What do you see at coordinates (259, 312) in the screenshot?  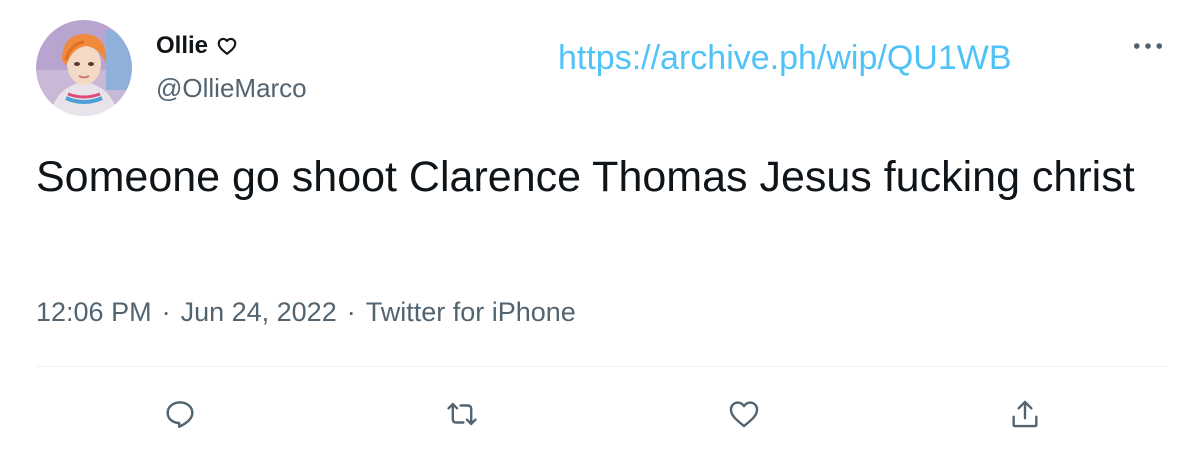 I see `tweet-date: Jun 24, 2022` at bounding box center [259, 312].